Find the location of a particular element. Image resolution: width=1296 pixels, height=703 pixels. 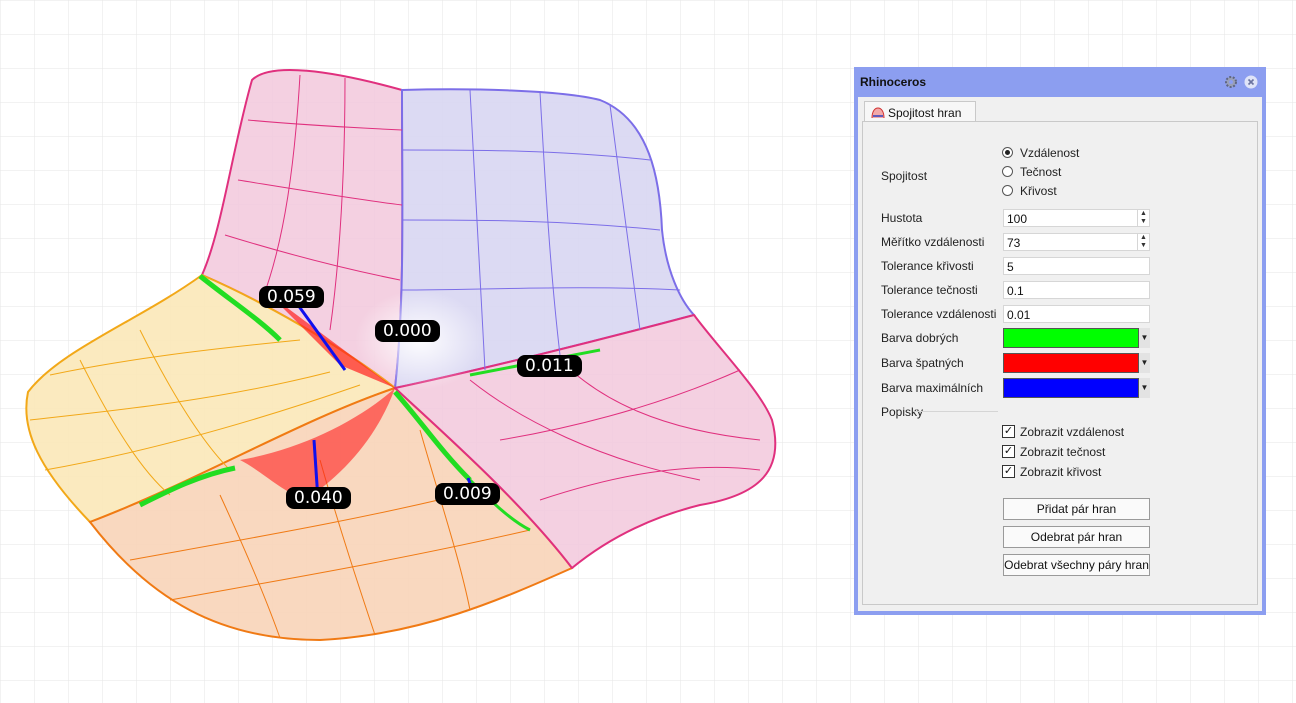

show-distance-label: Zobrazit vzdálenost is located at coordinates (1072, 432).